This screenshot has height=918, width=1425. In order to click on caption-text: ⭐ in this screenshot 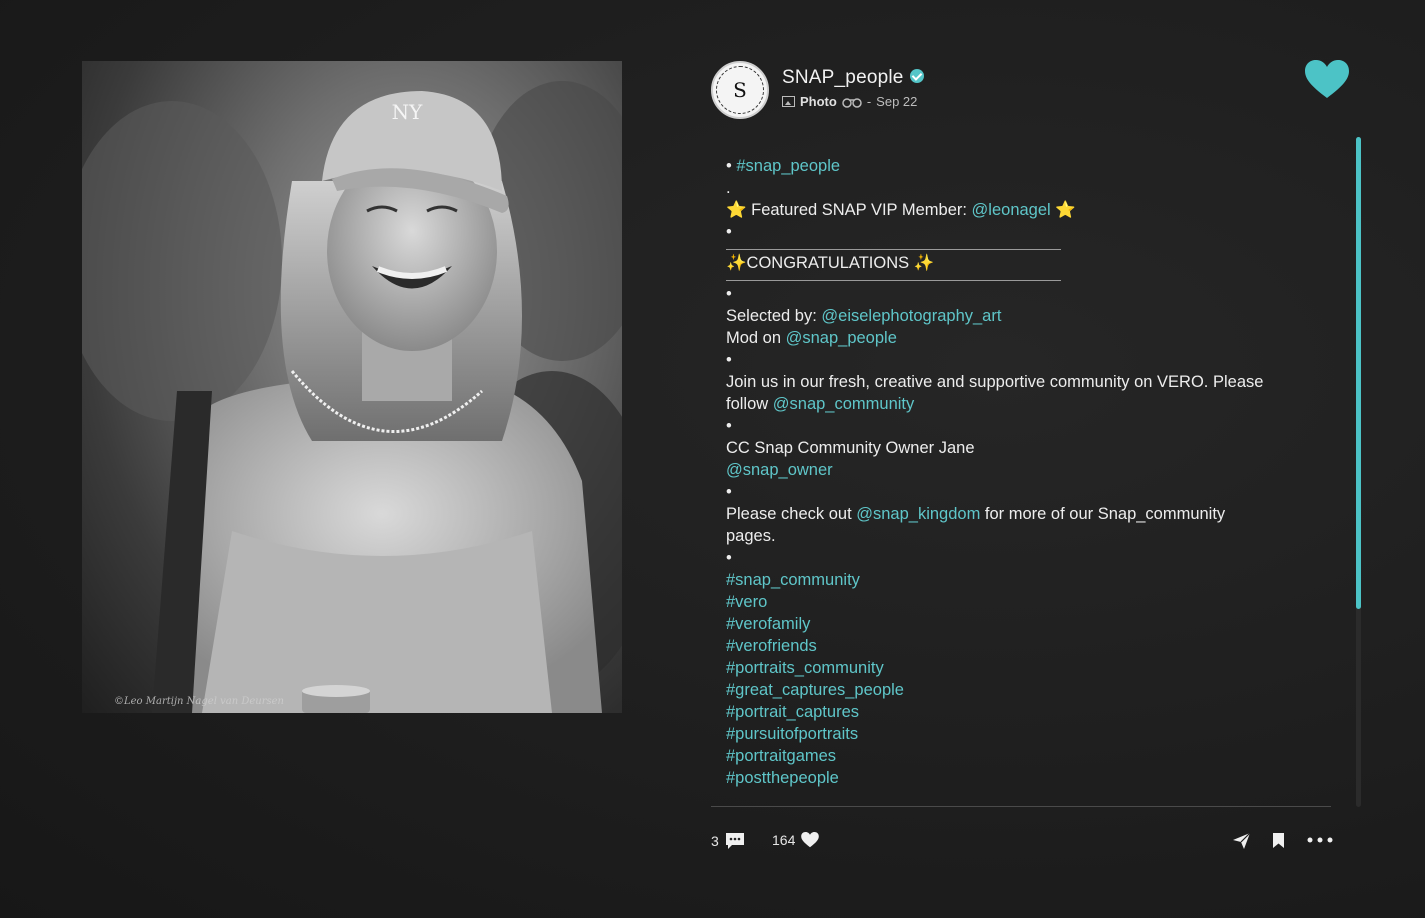, I will do `click(1063, 210)`.